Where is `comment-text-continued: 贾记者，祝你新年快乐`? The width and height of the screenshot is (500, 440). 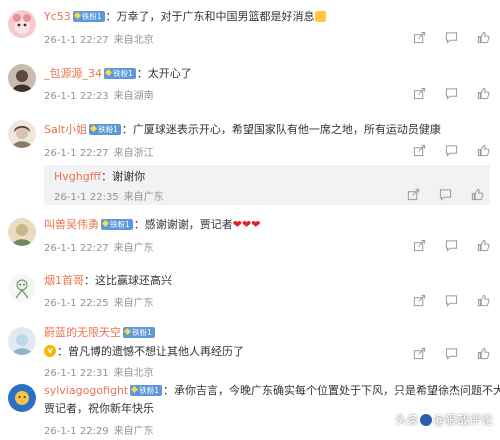 comment-text-continued: 贾记者，祝你新年快乐 is located at coordinates (99, 408).